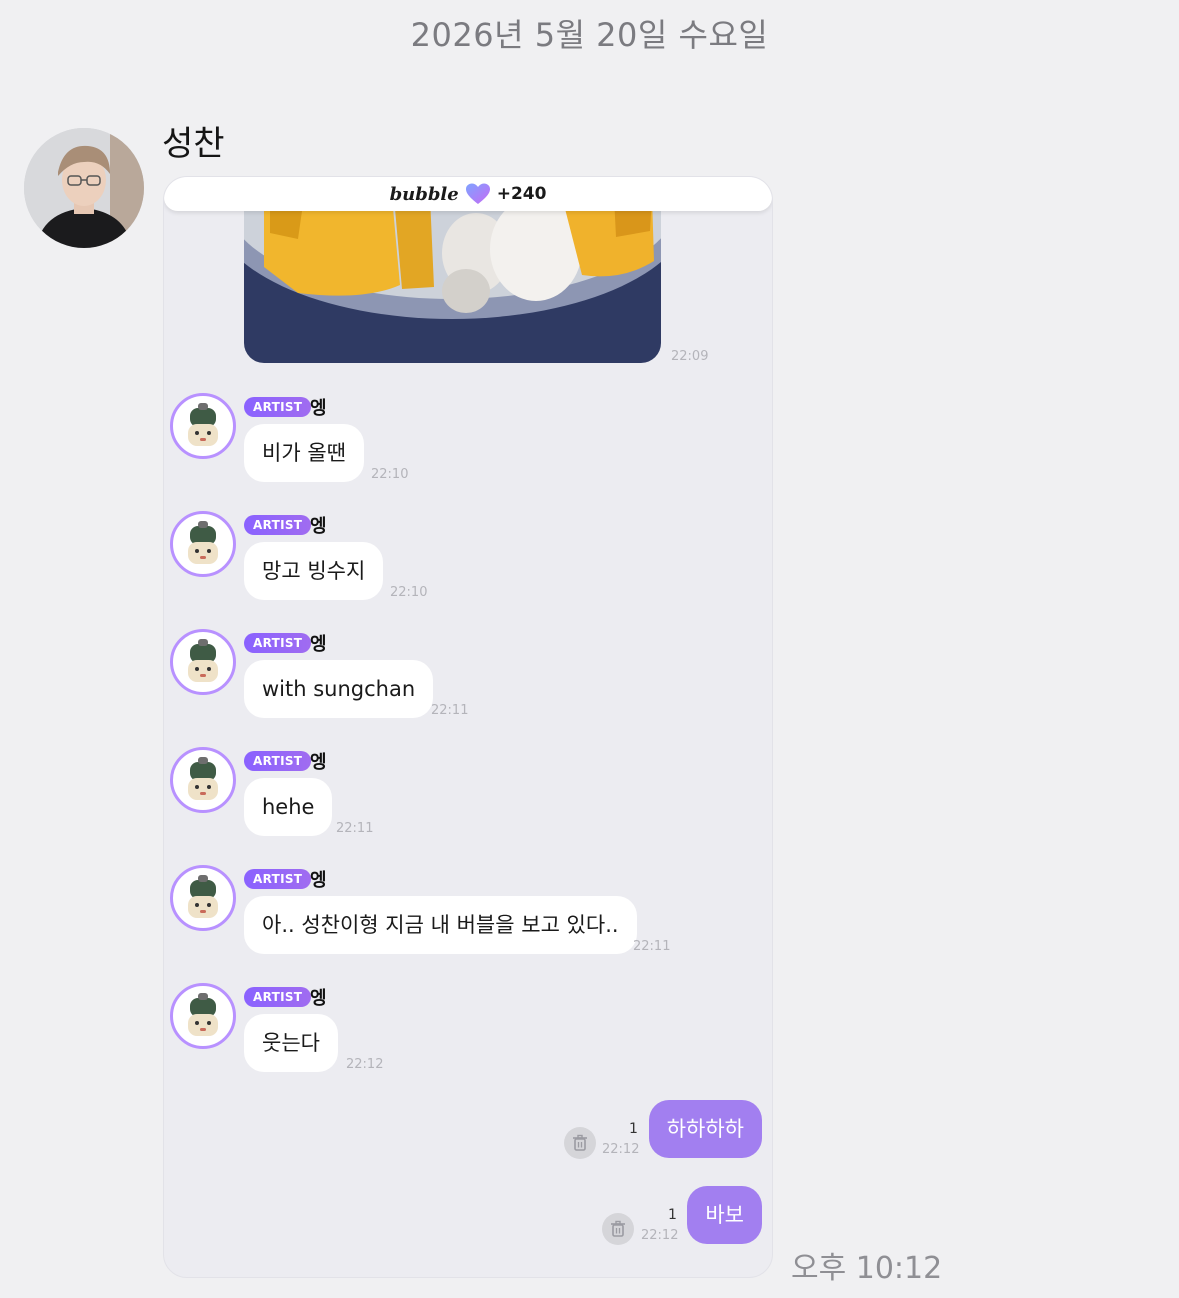  What do you see at coordinates (477, 193) in the screenshot?
I see `bubble-heart-icon` at bounding box center [477, 193].